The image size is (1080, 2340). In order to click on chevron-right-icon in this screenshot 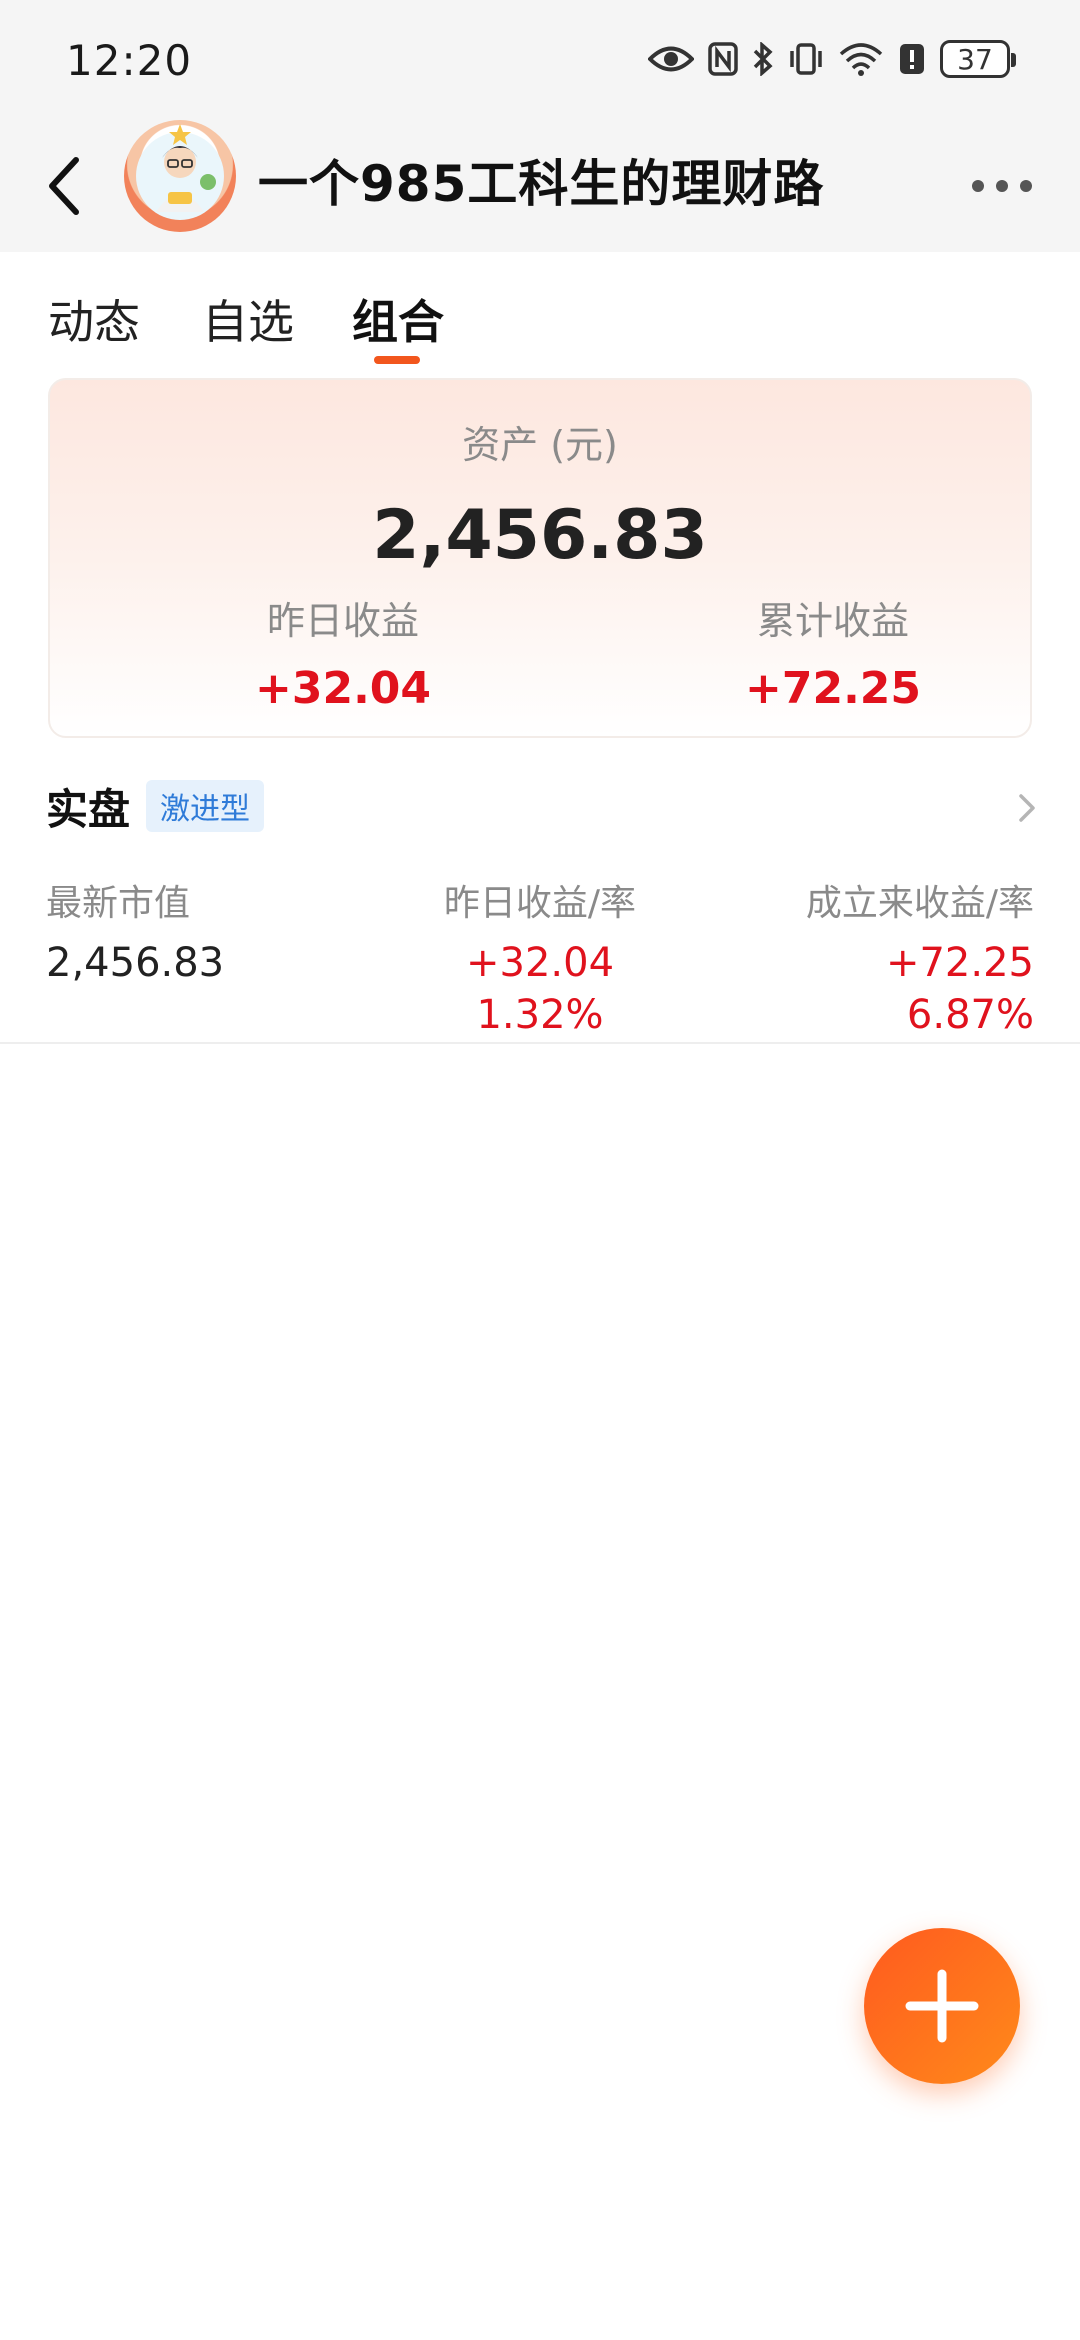, I will do `click(1027, 808)`.